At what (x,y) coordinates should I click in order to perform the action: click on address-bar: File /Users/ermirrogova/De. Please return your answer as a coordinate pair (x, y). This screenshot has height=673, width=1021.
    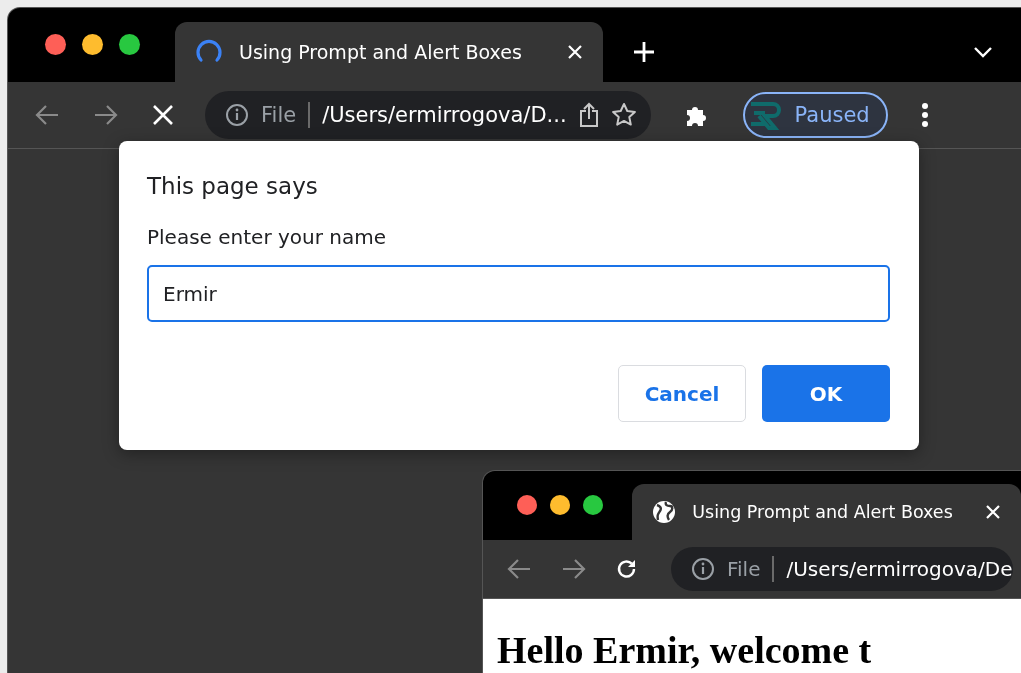
    Looking at the image, I should click on (842, 569).